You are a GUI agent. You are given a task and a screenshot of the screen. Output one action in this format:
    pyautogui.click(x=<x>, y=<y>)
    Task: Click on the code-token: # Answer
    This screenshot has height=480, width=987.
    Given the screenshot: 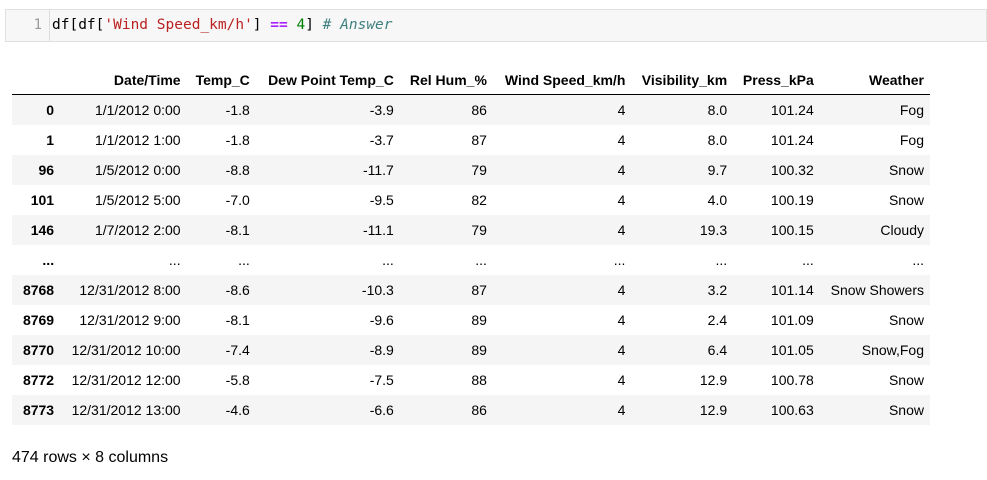 What is the action you would take?
    pyautogui.click(x=357, y=25)
    